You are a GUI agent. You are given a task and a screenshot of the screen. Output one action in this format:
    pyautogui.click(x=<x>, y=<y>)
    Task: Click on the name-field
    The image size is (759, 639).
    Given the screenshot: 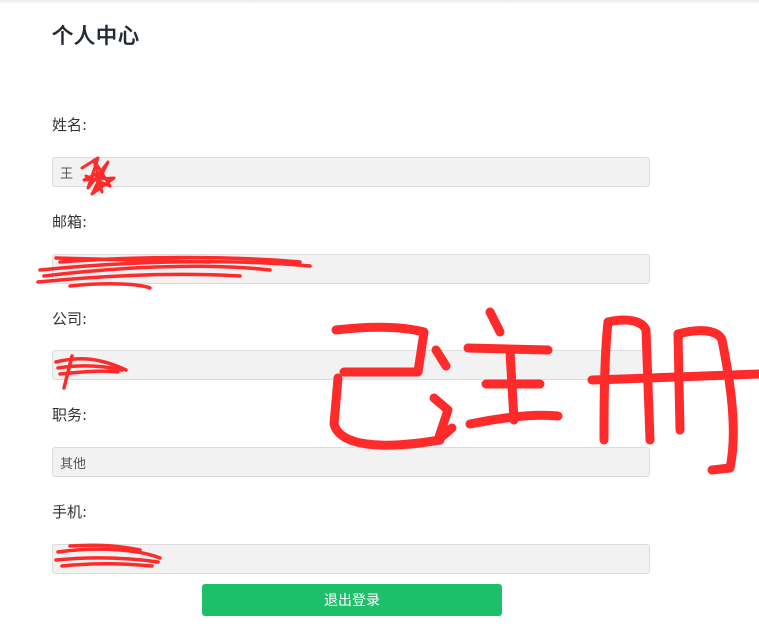 What is the action you would take?
    pyautogui.click(x=351, y=172)
    